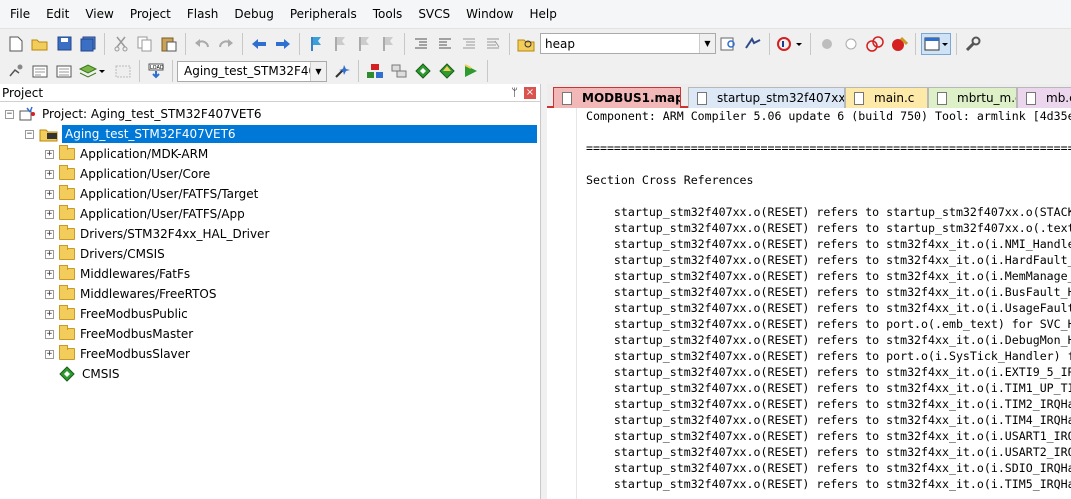  I want to click on tab-mb-c: mb.c, so click(1044, 97).